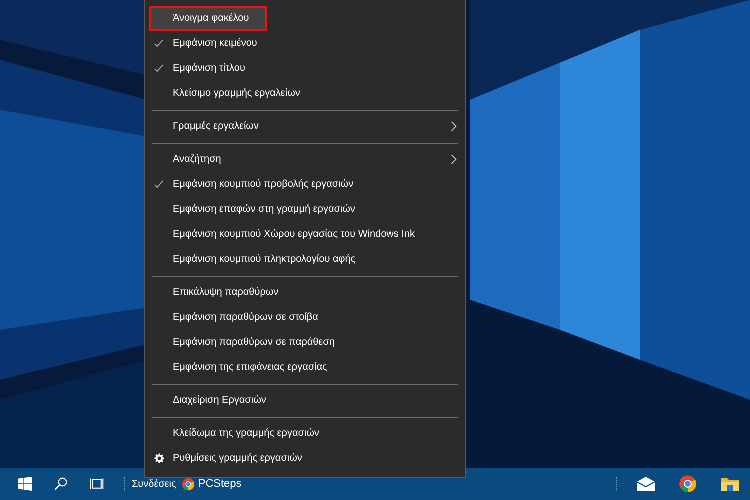 Image resolution: width=750 pixels, height=500 pixels. Describe the element at coordinates (305, 43) in the screenshot. I see `menu-item: Εμφάνιση κειμένου` at that location.